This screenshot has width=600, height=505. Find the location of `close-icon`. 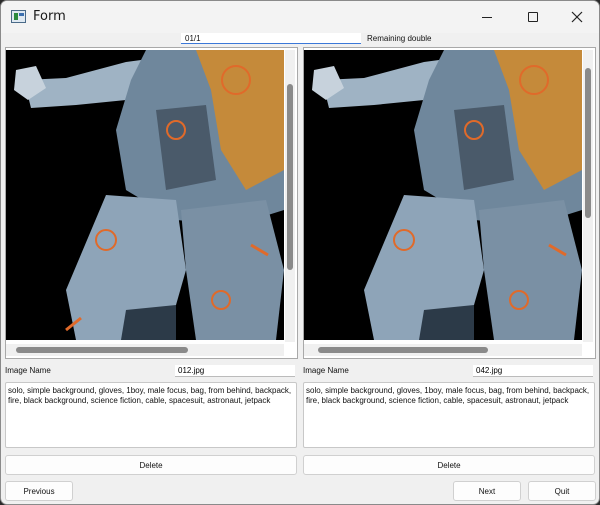

close-icon is located at coordinates (577, 17).